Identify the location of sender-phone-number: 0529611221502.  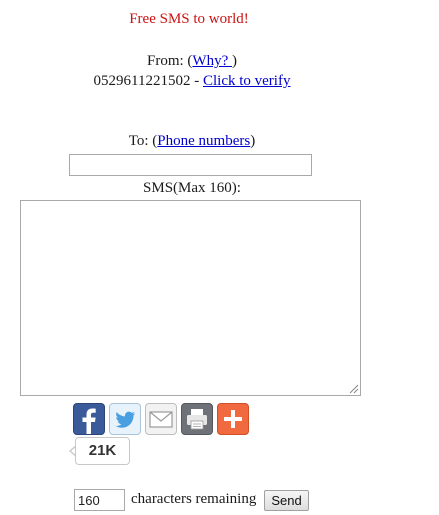
(142, 81).